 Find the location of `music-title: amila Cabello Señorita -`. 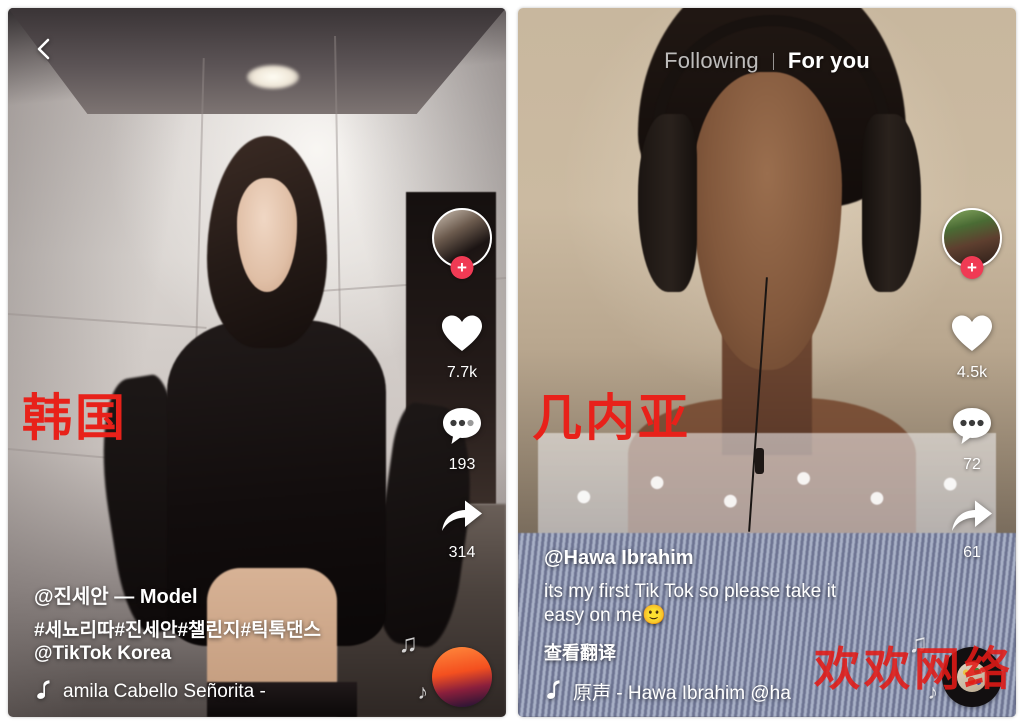

music-title: amila Cabello Señorita - is located at coordinates (164, 691).